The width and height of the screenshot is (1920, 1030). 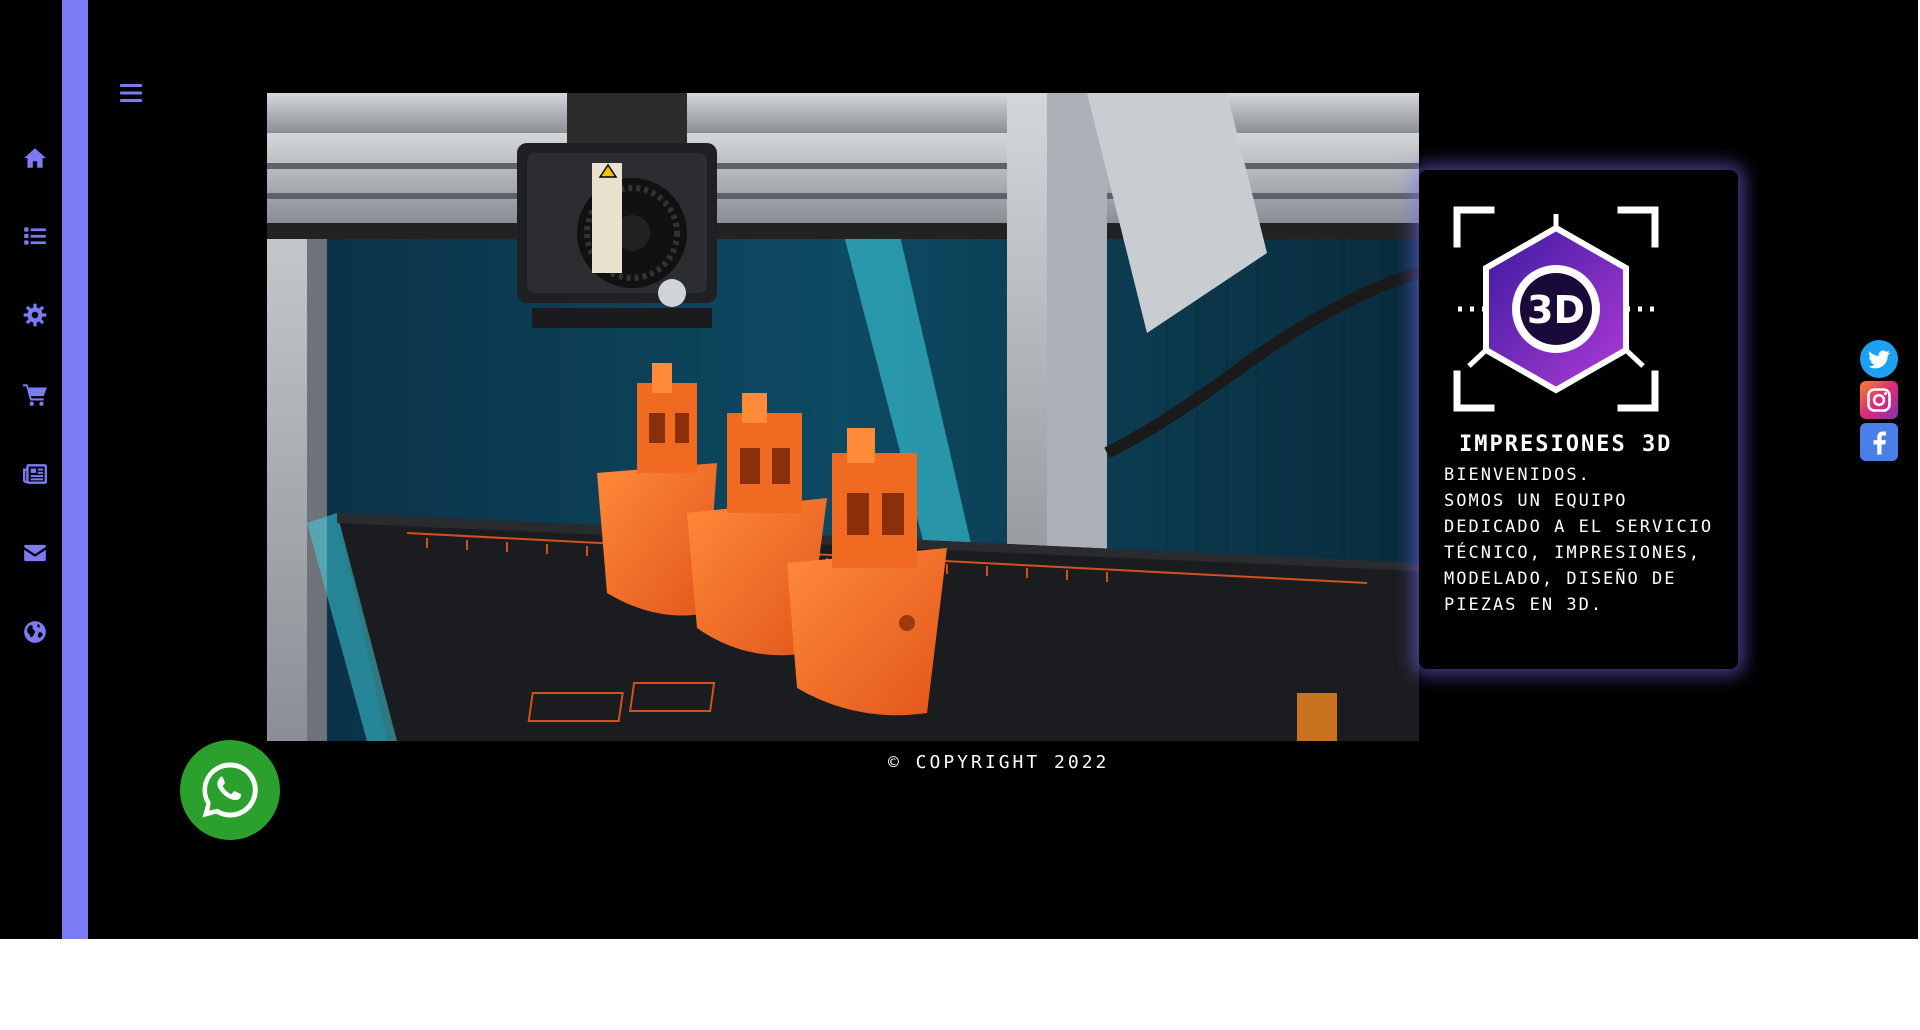 What do you see at coordinates (1879, 400) in the screenshot?
I see `instagram-icon` at bounding box center [1879, 400].